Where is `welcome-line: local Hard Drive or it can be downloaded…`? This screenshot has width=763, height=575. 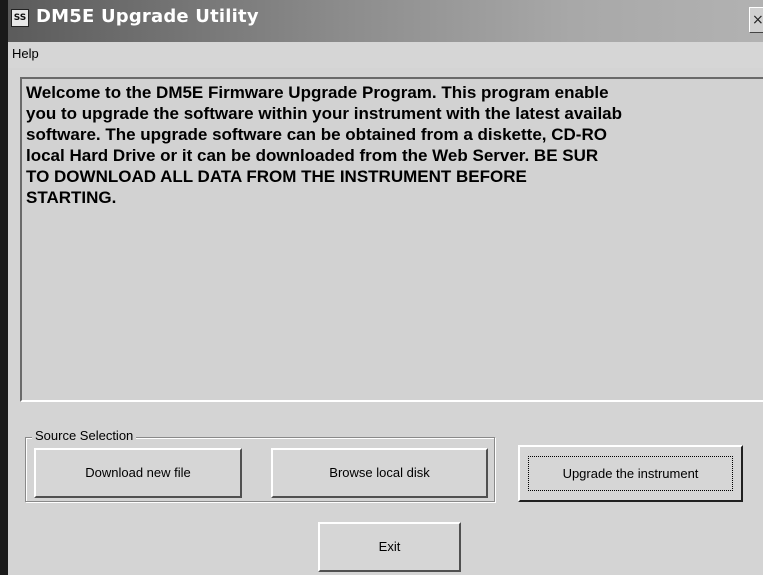
welcome-line: local Hard Drive or it can be downloaded… is located at coordinates (312, 155).